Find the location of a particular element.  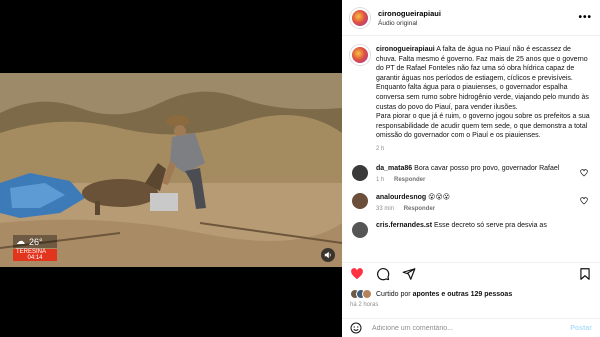

add-comment-bar: Postar is located at coordinates (471, 327).